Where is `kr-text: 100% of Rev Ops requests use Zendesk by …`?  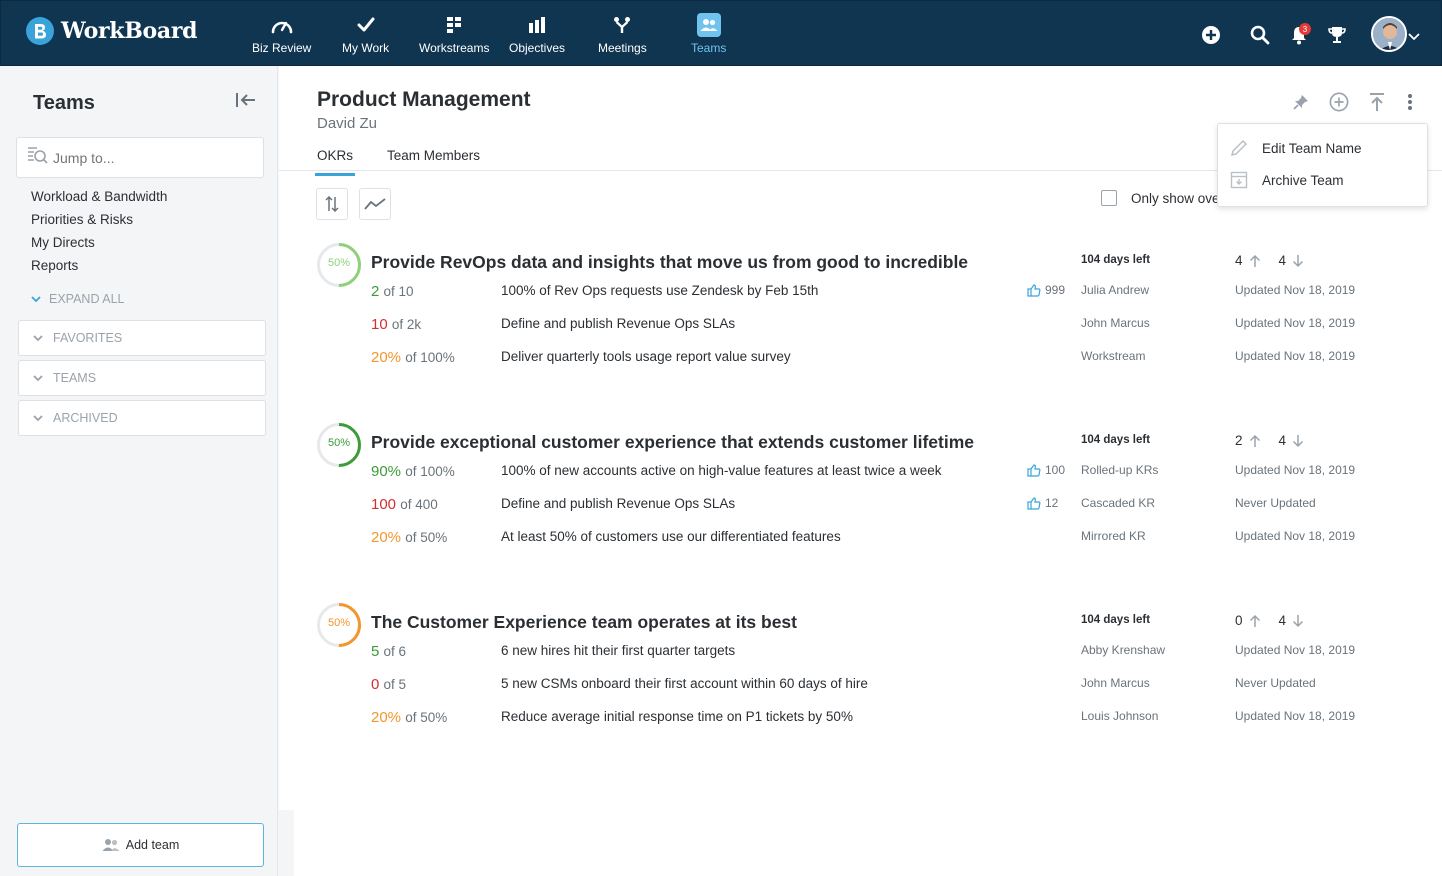 kr-text: 100% of Rev Ops requests use Zendesk by … is located at coordinates (659, 290).